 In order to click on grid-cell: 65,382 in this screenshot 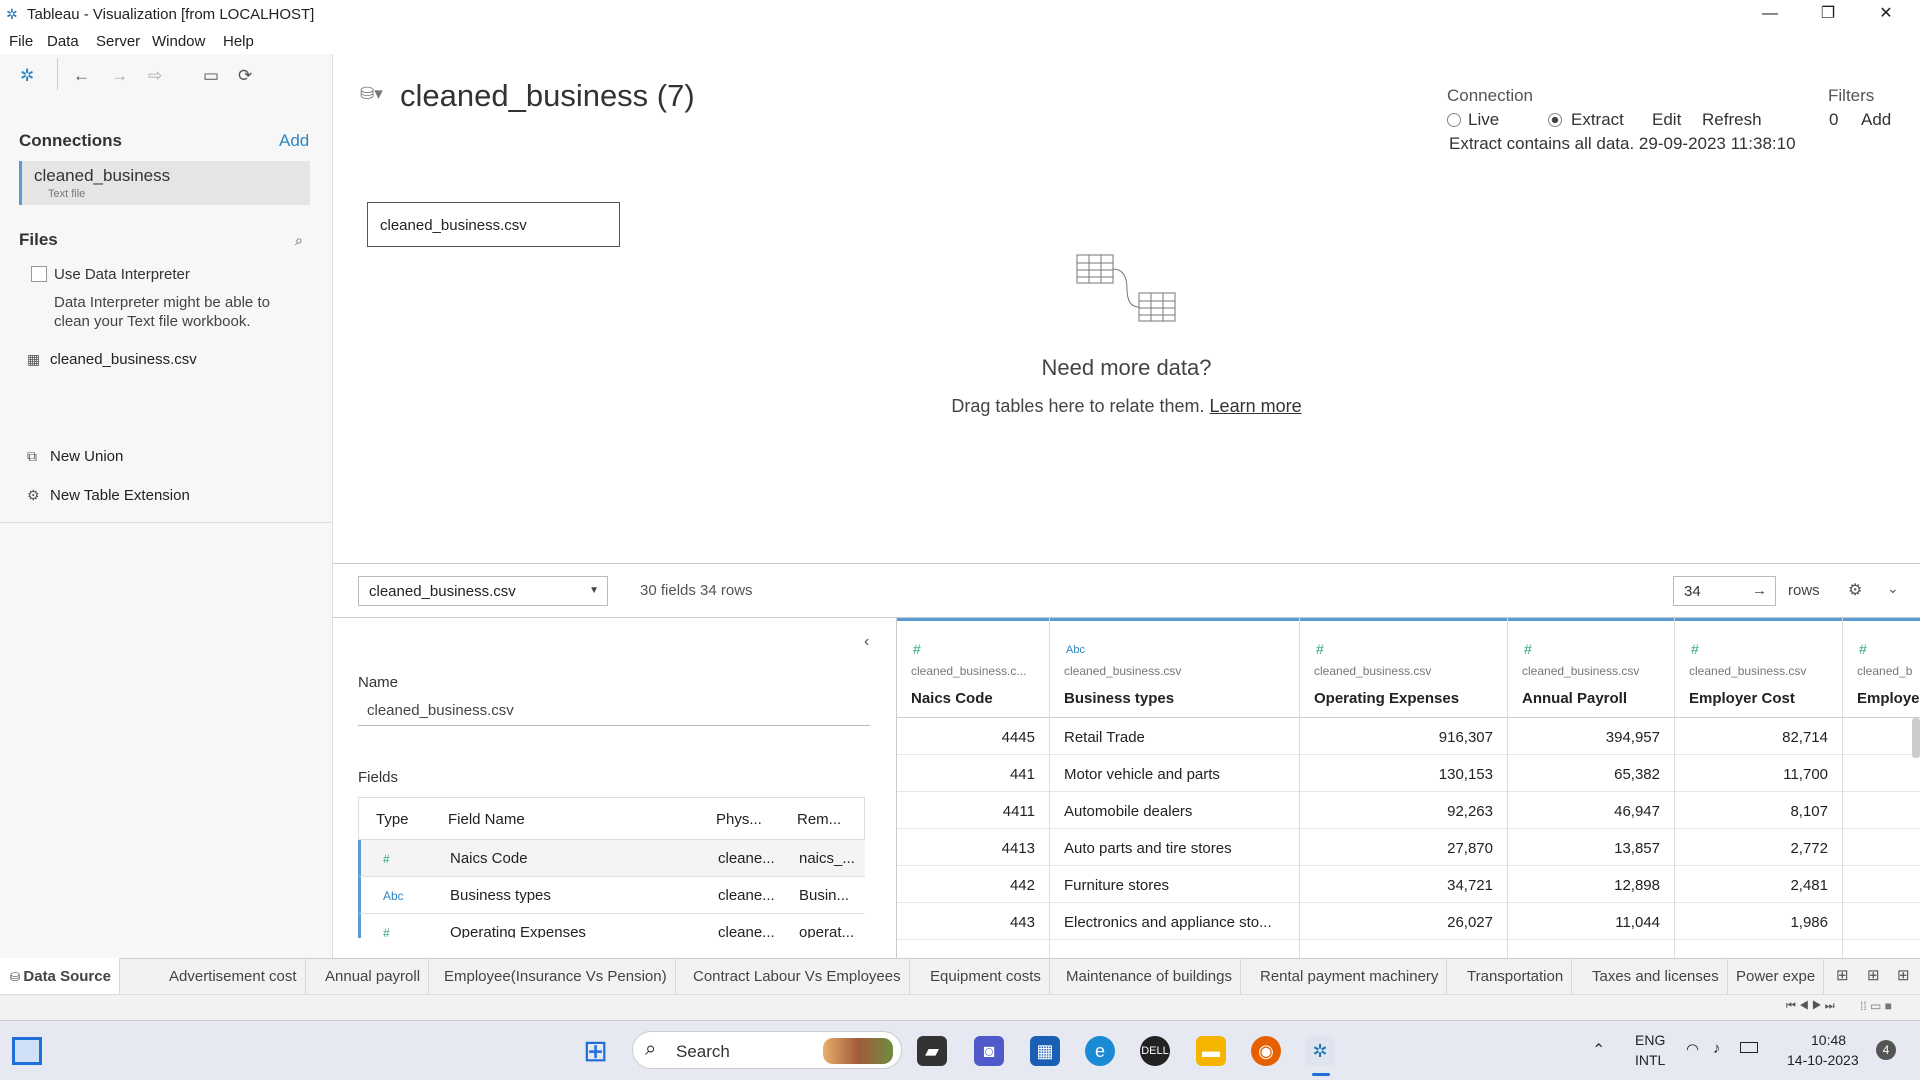, I will do `click(1591, 773)`.